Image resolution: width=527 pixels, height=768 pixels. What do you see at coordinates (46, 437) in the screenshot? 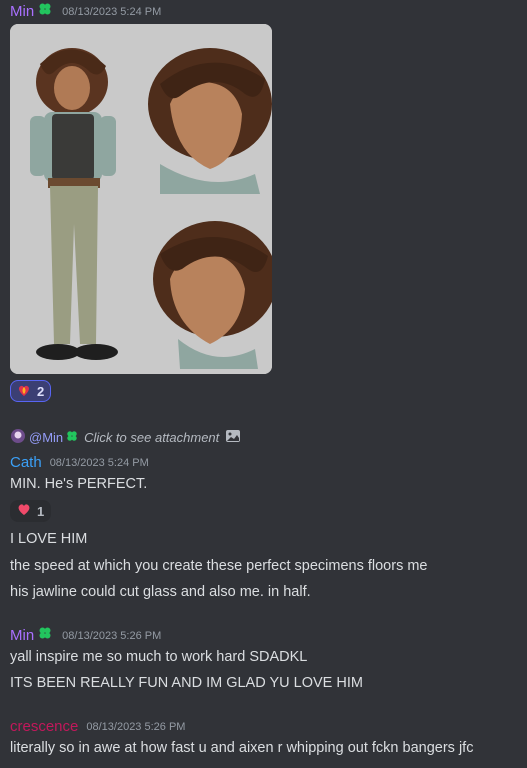
I see `reply-mention: @Min` at bounding box center [46, 437].